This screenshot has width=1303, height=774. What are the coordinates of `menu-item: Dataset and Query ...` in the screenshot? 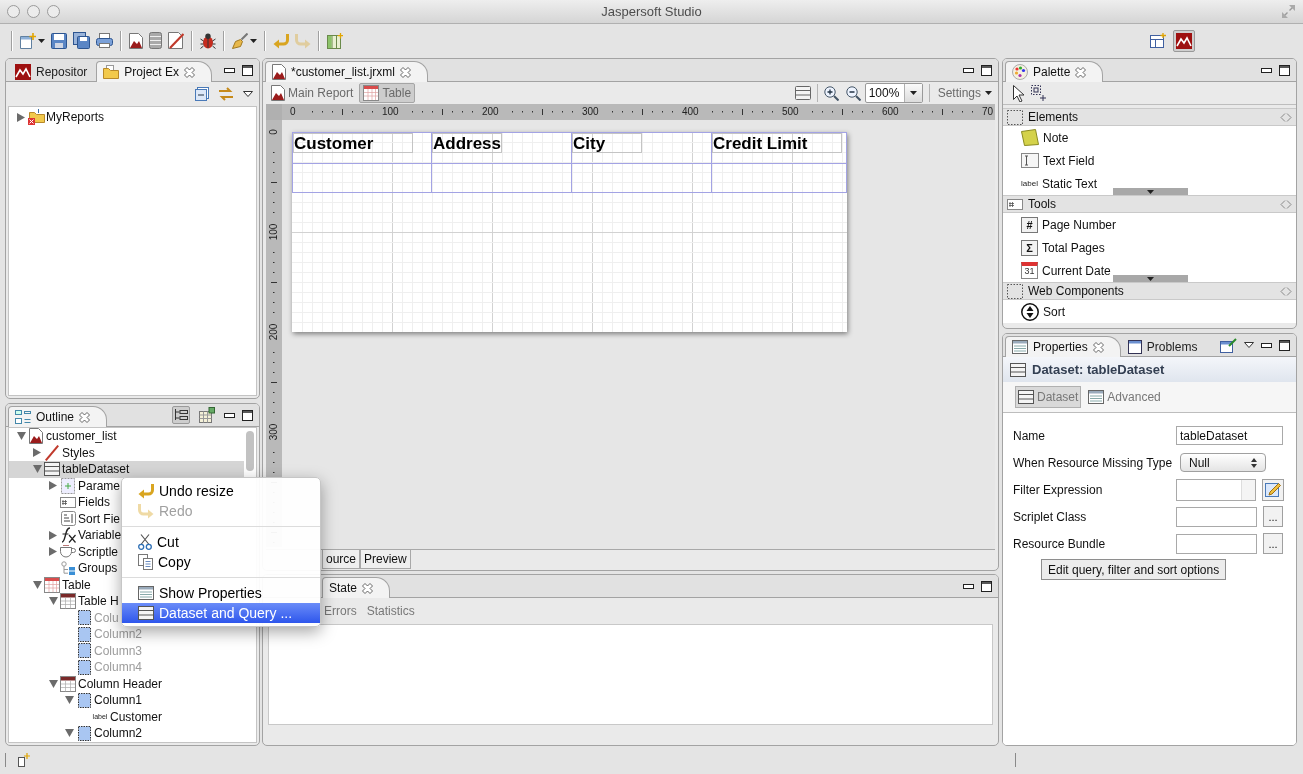 It's located at (221, 613).